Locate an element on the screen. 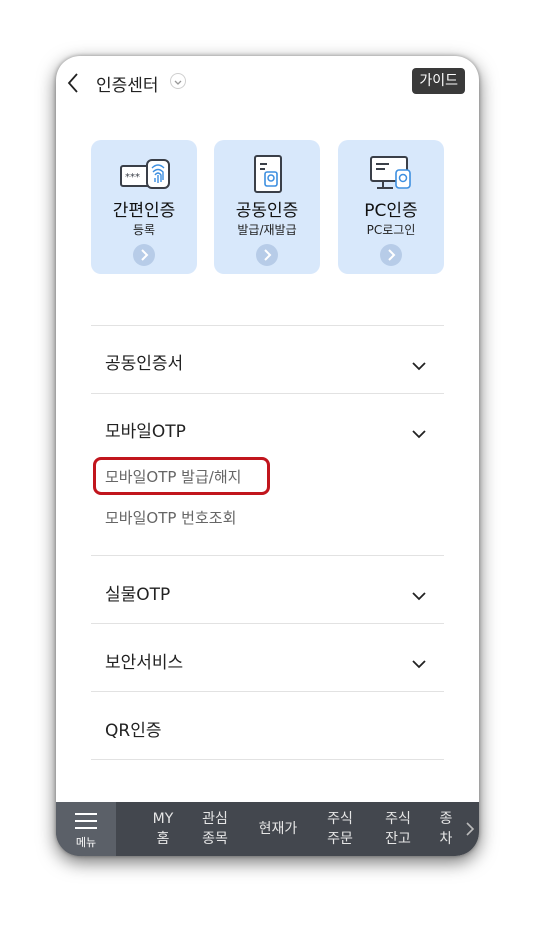 The image size is (549, 926). card-simple-auth: *** 간편인증 등록 is located at coordinates (144, 207).